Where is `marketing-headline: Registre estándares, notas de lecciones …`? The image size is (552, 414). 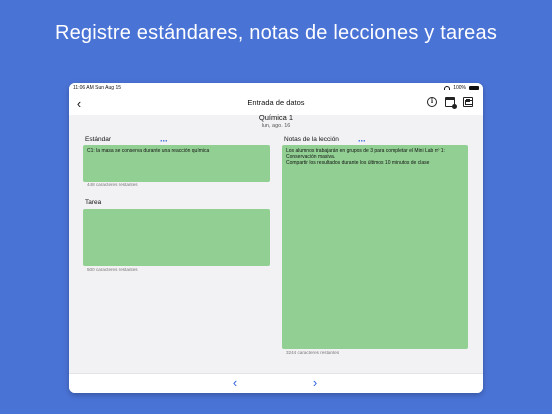
marketing-headline: Registre estándares, notas de lecciones … is located at coordinates (276, 33).